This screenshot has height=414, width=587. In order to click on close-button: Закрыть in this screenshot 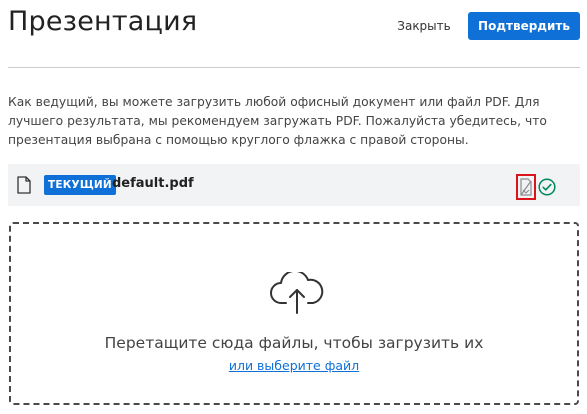, I will do `click(424, 26)`.